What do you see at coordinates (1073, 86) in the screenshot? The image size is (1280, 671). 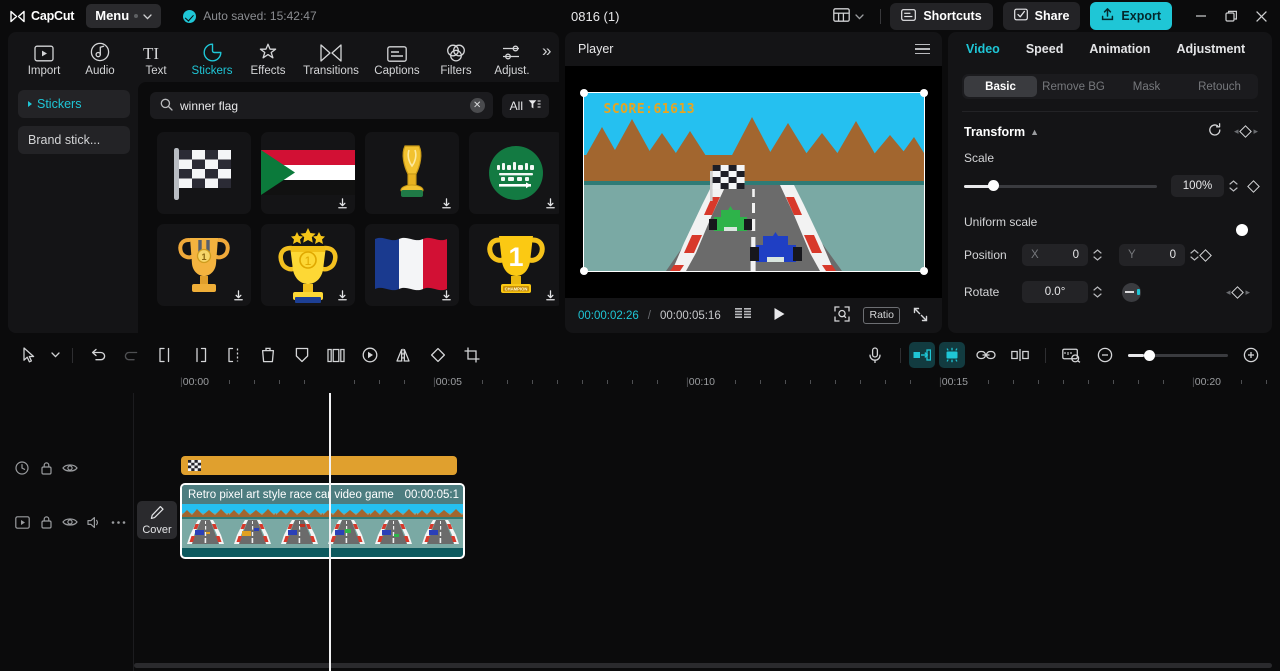 I see `subtab-remove-bg: Remove BG` at bounding box center [1073, 86].